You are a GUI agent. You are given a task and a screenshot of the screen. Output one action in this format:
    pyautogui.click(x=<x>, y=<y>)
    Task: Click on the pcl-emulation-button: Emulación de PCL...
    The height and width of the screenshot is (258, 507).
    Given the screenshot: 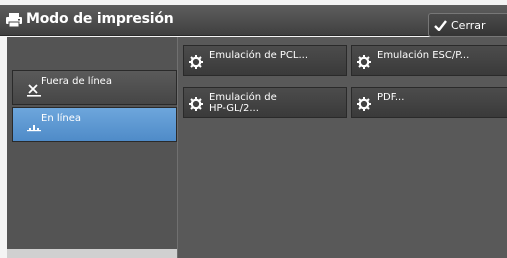 What is the action you would take?
    pyautogui.click(x=265, y=60)
    